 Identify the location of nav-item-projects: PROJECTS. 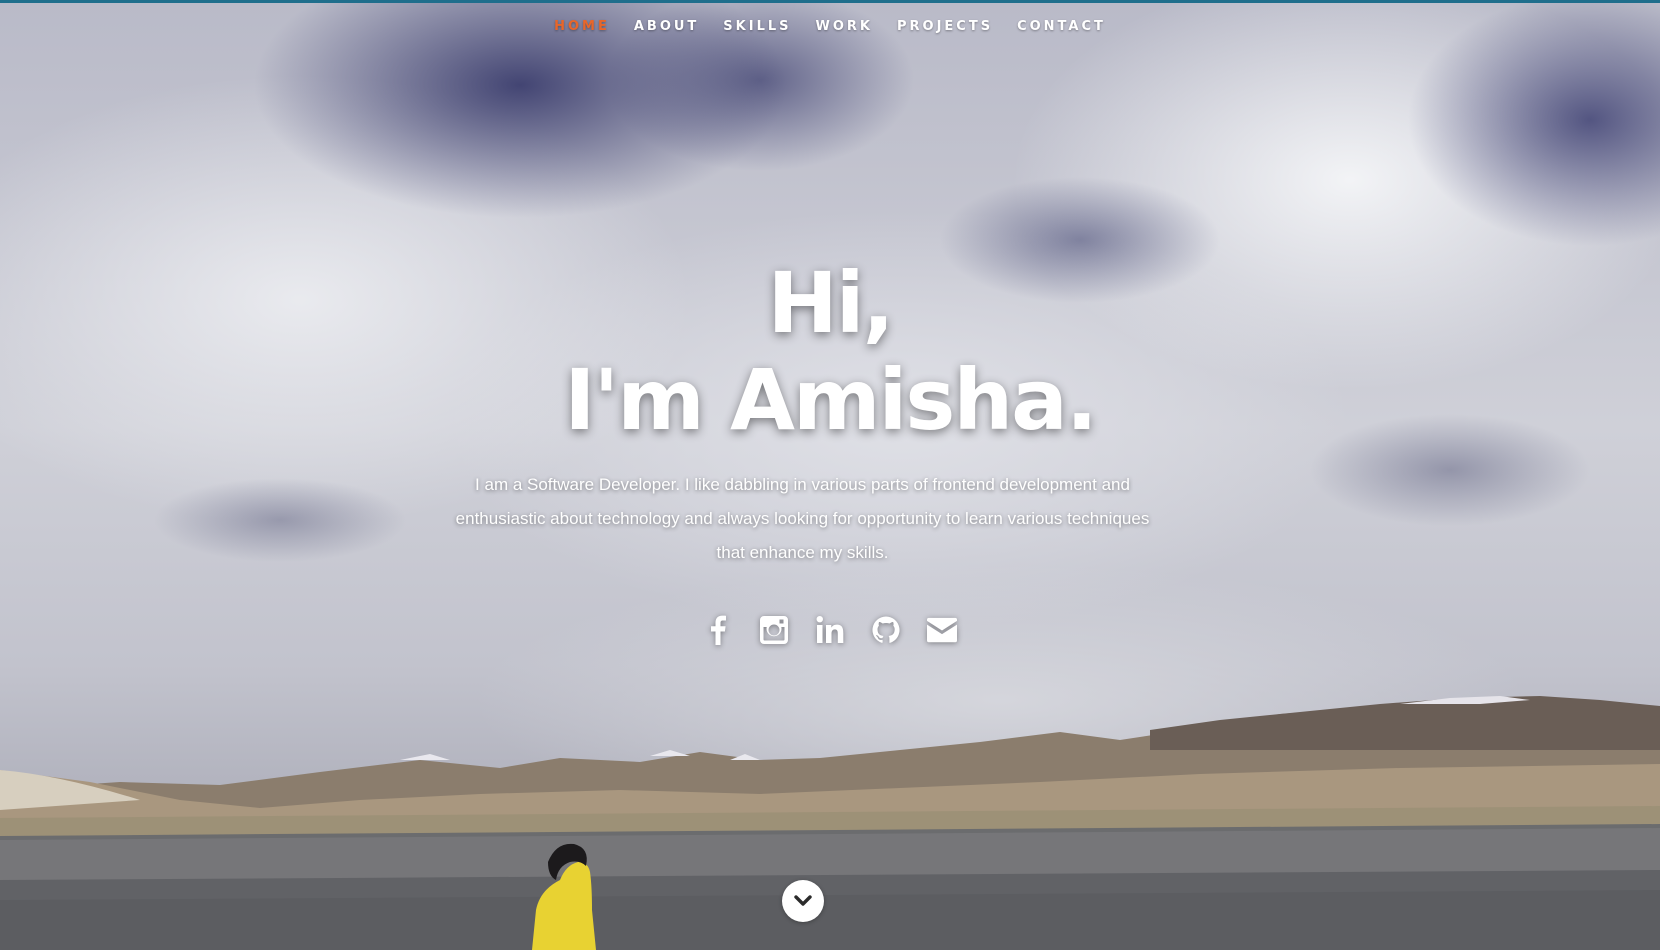
(945, 27).